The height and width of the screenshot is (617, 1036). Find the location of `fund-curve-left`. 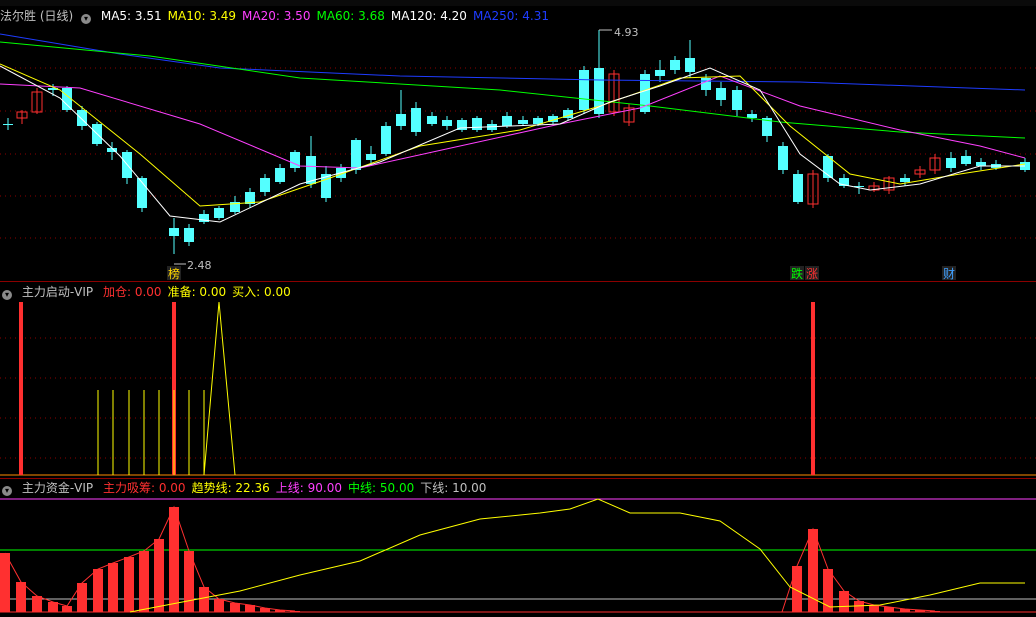

fund-curve-left is located at coordinates (150, 558).